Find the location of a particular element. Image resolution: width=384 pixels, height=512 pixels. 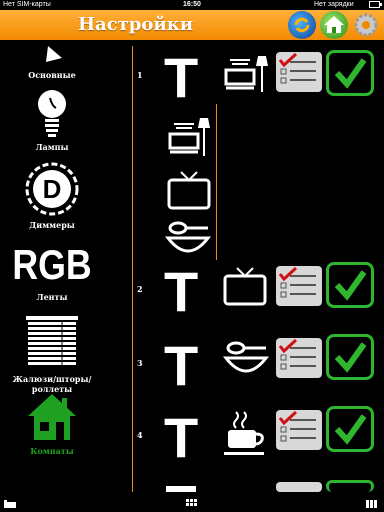

row-number: 2 is located at coordinates (140, 289).